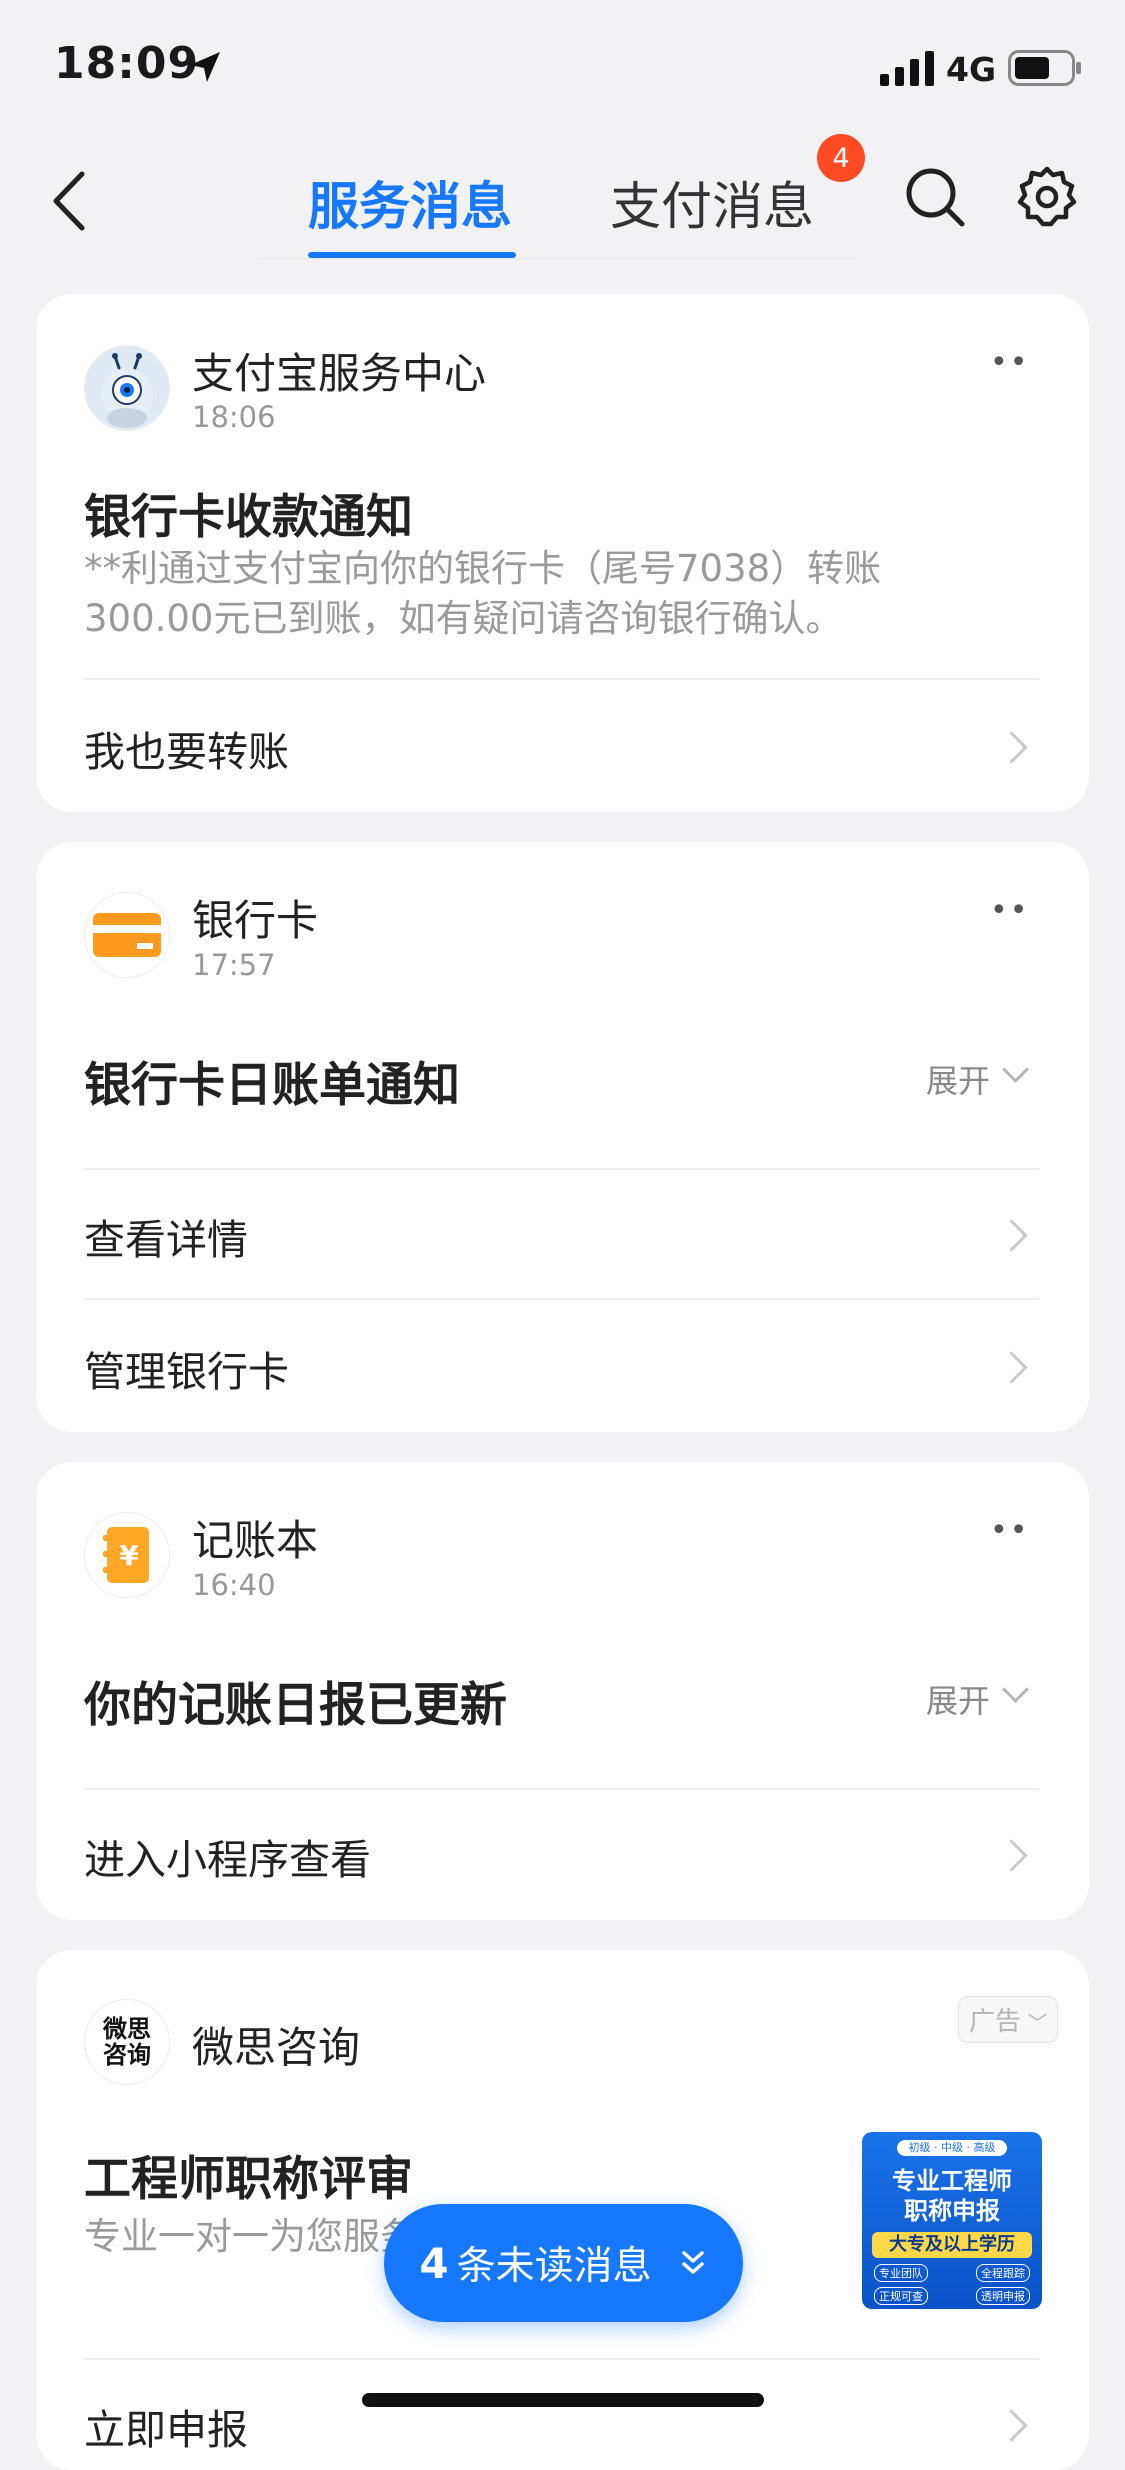  Describe the element at coordinates (434, 2263) in the screenshot. I see `unread-count: 4` at that location.